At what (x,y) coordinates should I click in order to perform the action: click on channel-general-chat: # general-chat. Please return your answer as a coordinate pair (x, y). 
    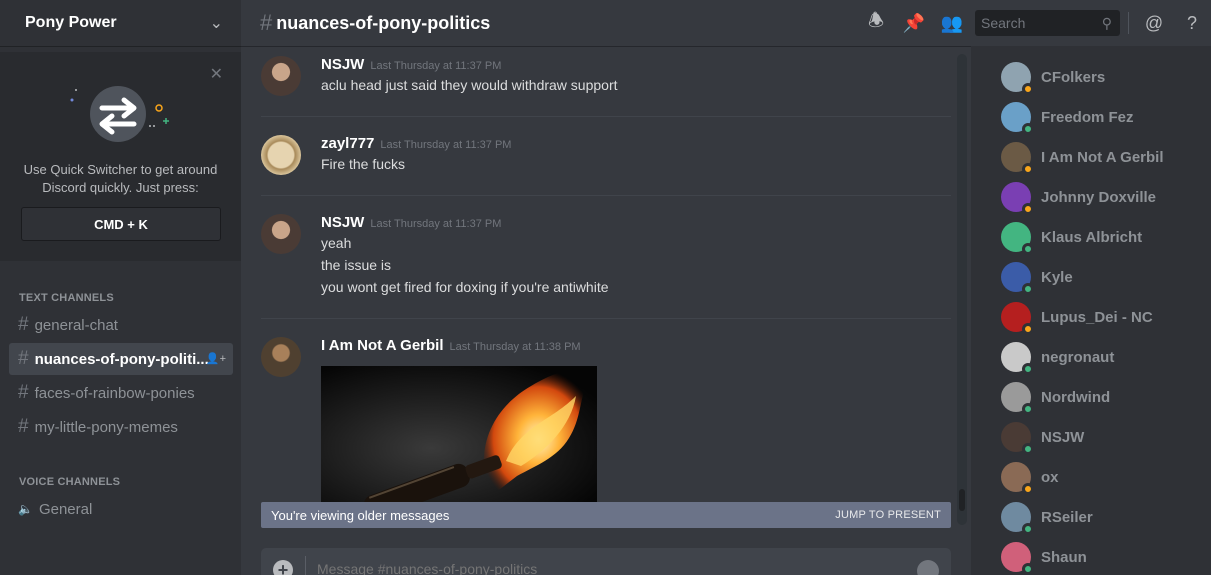
    Looking at the image, I should click on (121, 325).